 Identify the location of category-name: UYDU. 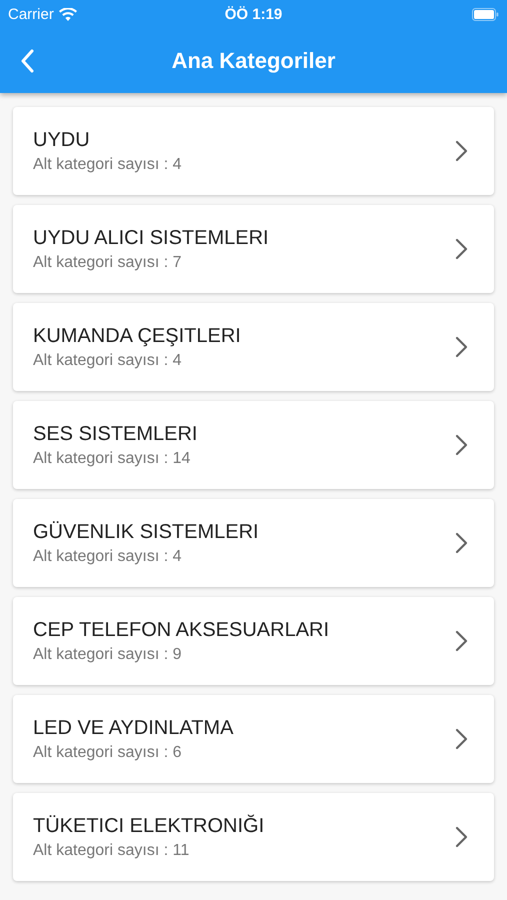
(62, 140).